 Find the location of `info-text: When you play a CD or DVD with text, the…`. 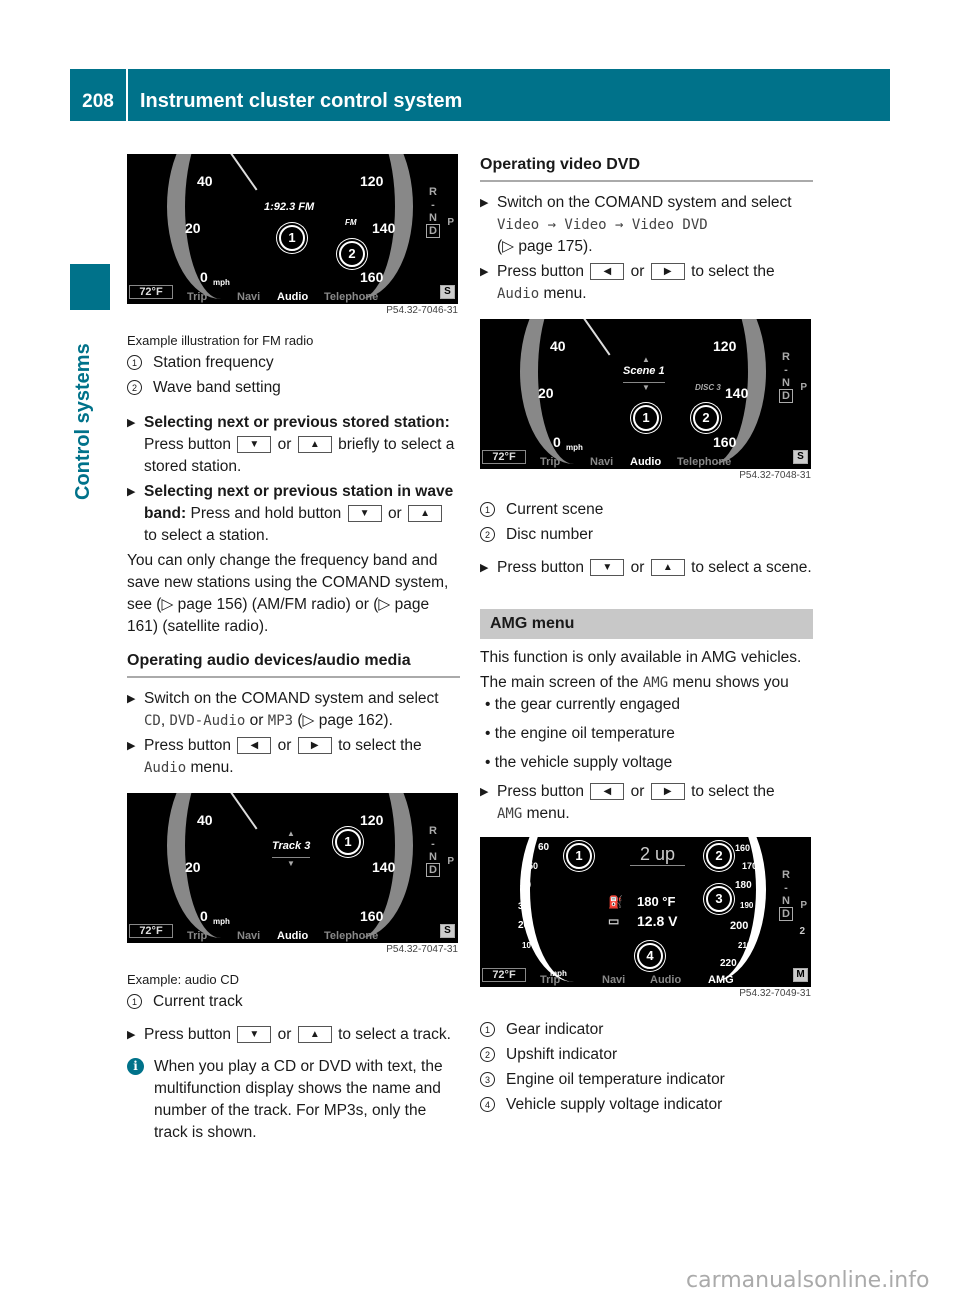

info-text: When you play a CD or DVD with text, the… is located at coordinates (298, 1099).